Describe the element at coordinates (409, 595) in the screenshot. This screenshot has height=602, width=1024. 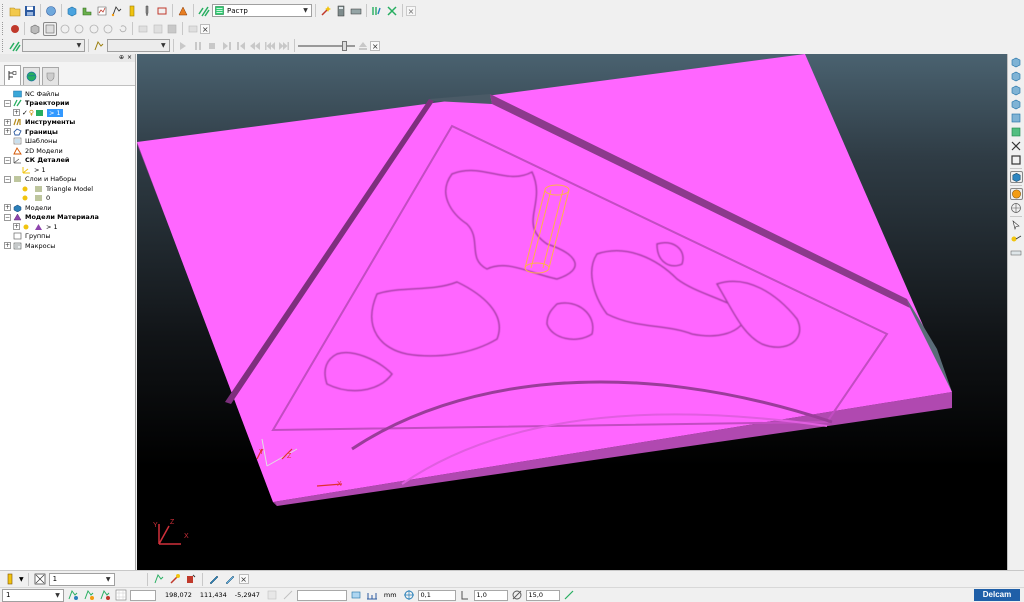
I see `tolerance-icon` at that location.